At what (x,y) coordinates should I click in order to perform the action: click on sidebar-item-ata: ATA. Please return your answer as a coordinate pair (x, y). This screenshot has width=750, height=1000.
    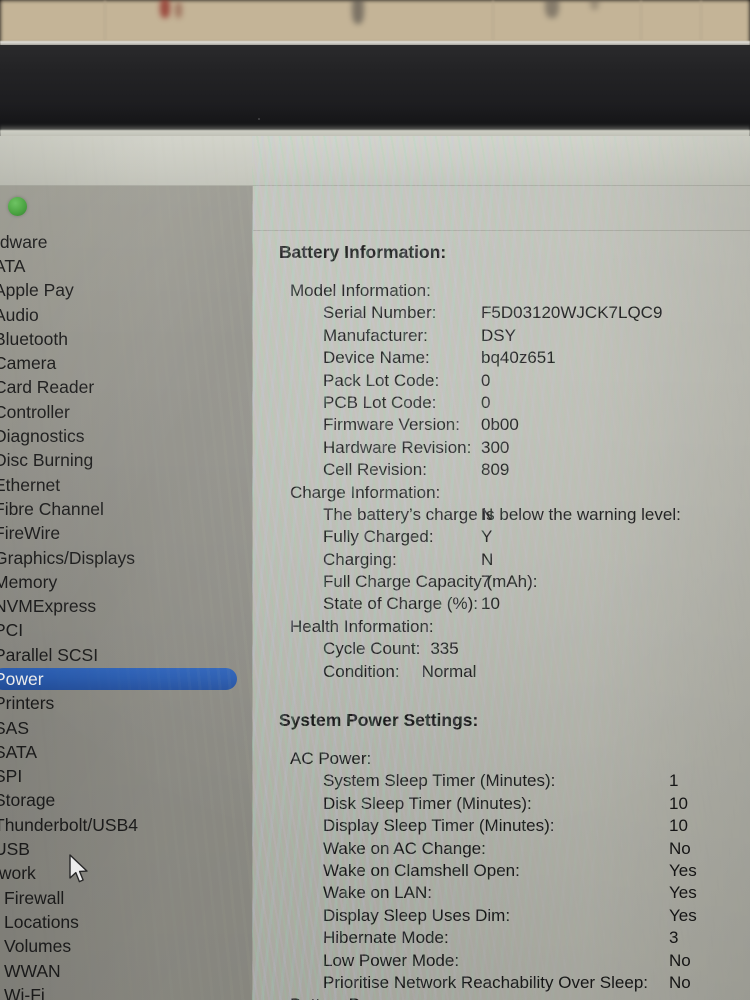
    Looking at the image, I should click on (126, 266).